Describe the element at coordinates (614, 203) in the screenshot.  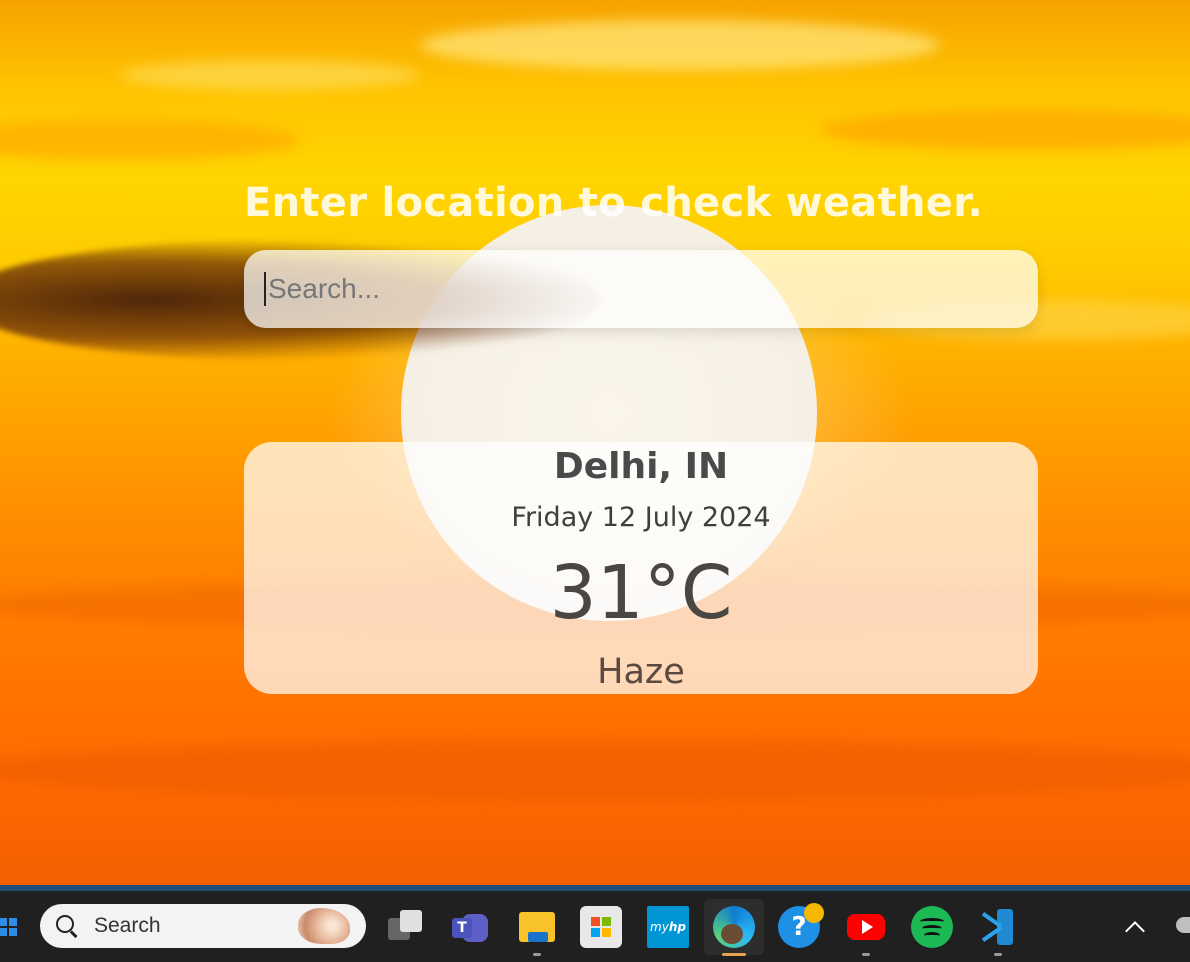
I see `page-heading: Enter location to check weather.` at that location.